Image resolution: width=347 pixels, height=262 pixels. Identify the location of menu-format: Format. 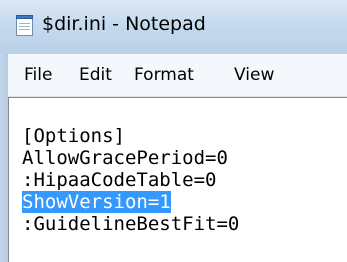
(164, 75).